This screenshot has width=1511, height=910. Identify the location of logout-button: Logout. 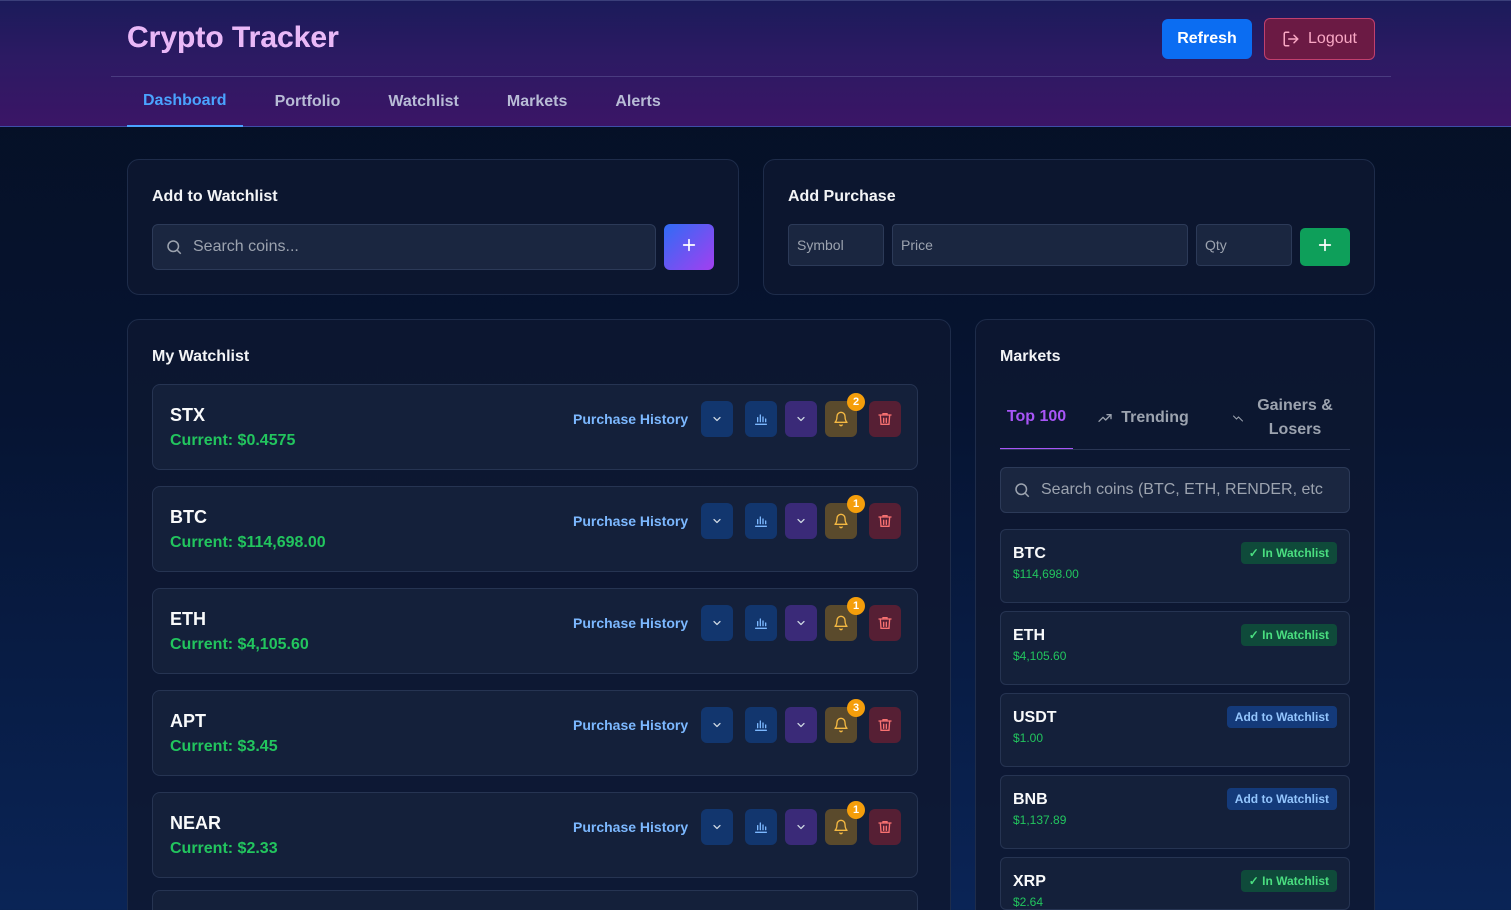
(1319, 39).